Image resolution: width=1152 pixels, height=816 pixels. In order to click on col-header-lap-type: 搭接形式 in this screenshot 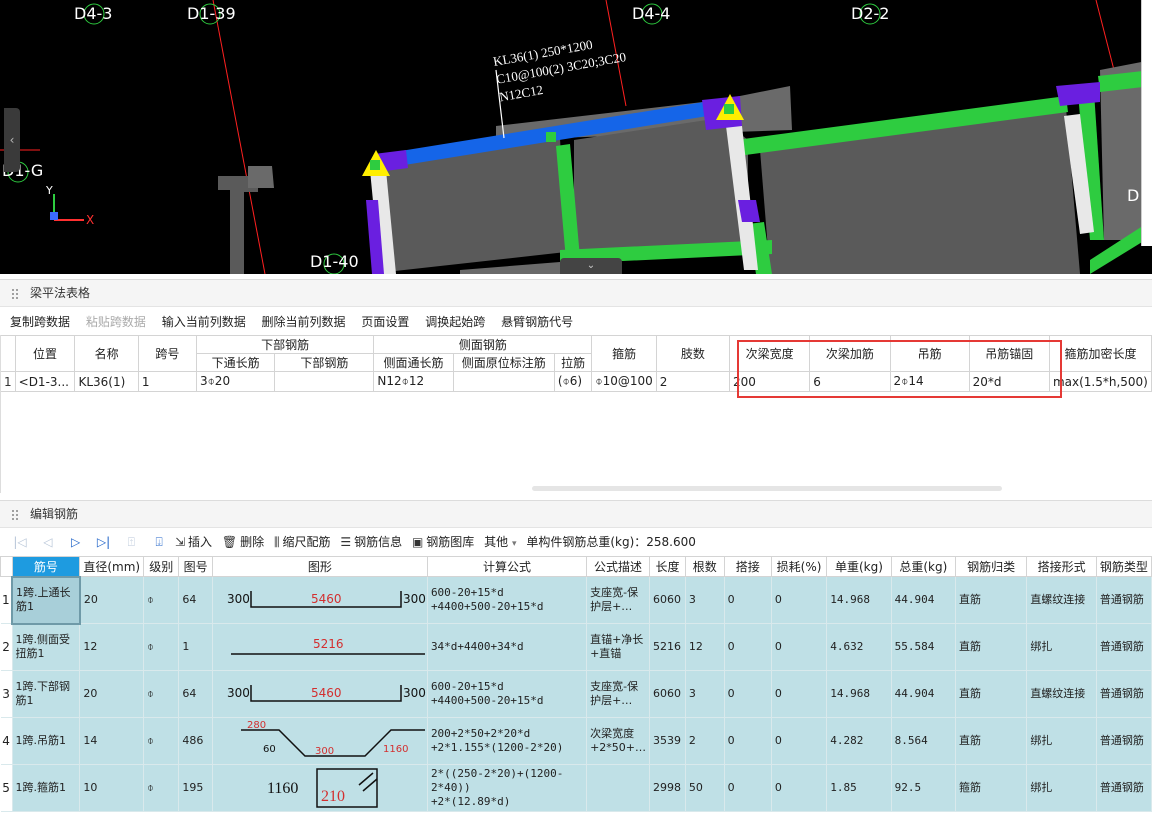, I will do `click(1061, 566)`.